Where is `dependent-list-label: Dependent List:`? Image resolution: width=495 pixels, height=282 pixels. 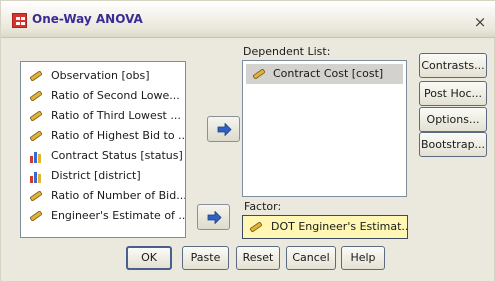 dependent-list-label: Dependent List: is located at coordinates (287, 51).